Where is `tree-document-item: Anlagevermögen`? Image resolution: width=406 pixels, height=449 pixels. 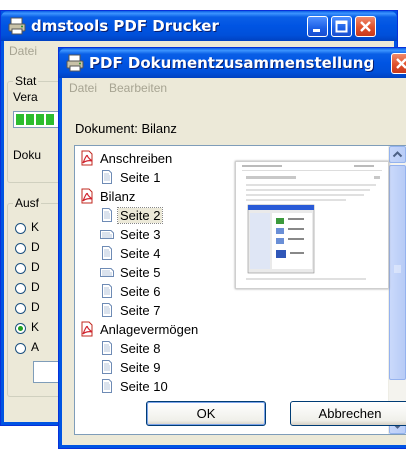
tree-document-item: Anlagevermögen is located at coordinates (230, 329).